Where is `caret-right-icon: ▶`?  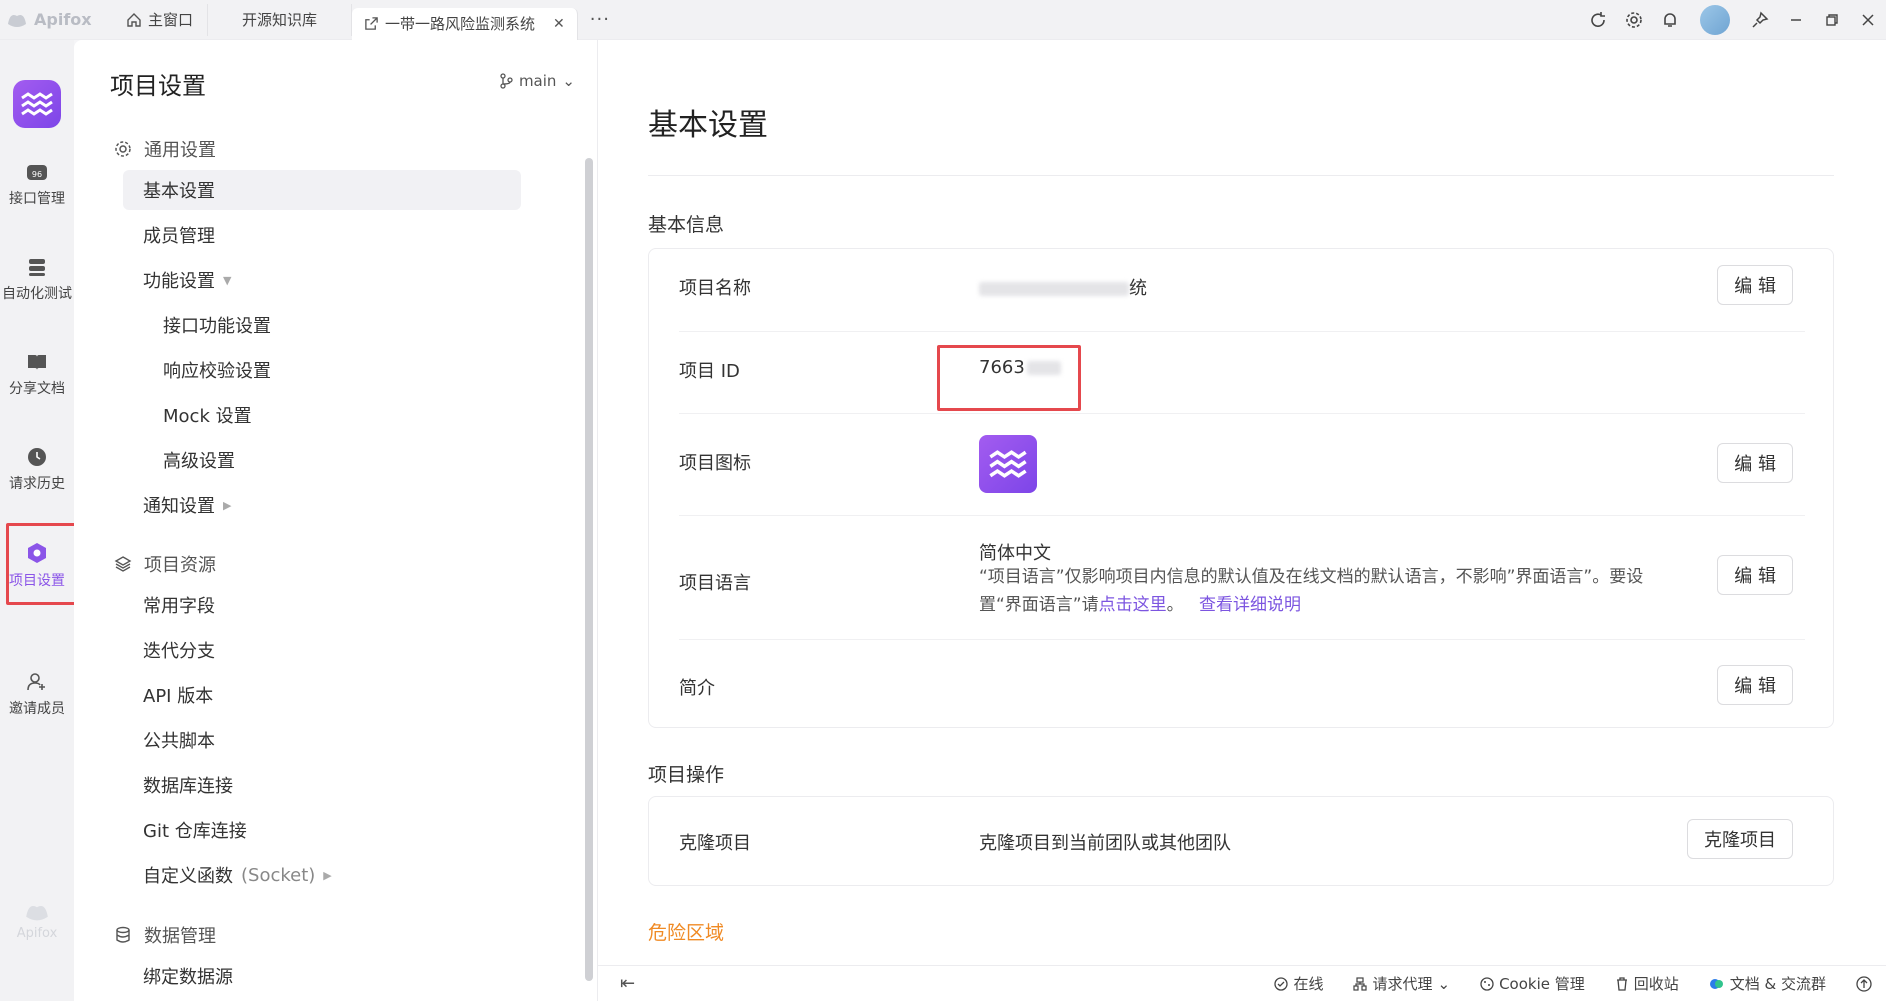 caret-right-icon: ▶ is located at coordinates (227, 505).